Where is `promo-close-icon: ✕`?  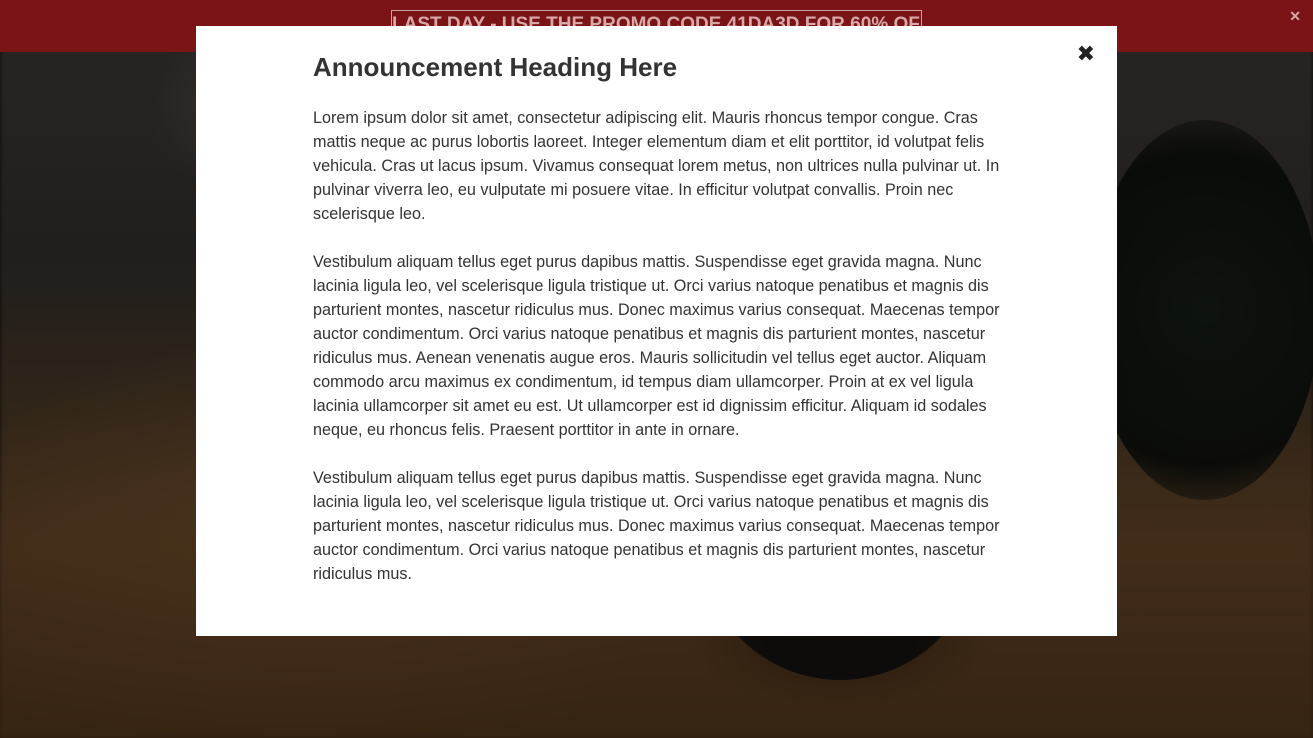 promo-close-icon: ✕ is located at coordinates (1295, 16).